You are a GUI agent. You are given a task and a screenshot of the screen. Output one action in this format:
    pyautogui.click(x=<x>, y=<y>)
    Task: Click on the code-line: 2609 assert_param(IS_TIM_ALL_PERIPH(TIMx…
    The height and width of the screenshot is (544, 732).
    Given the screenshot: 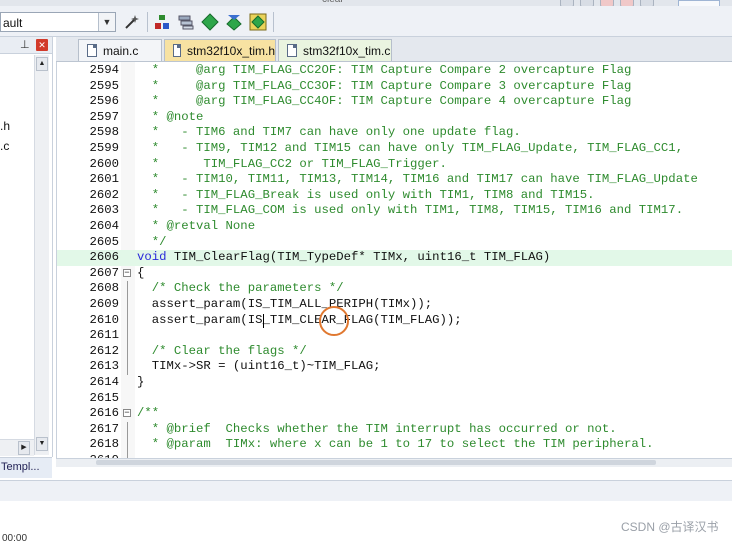 What is the action you would take?
    pyautogui.click(x=394, y=305)
    